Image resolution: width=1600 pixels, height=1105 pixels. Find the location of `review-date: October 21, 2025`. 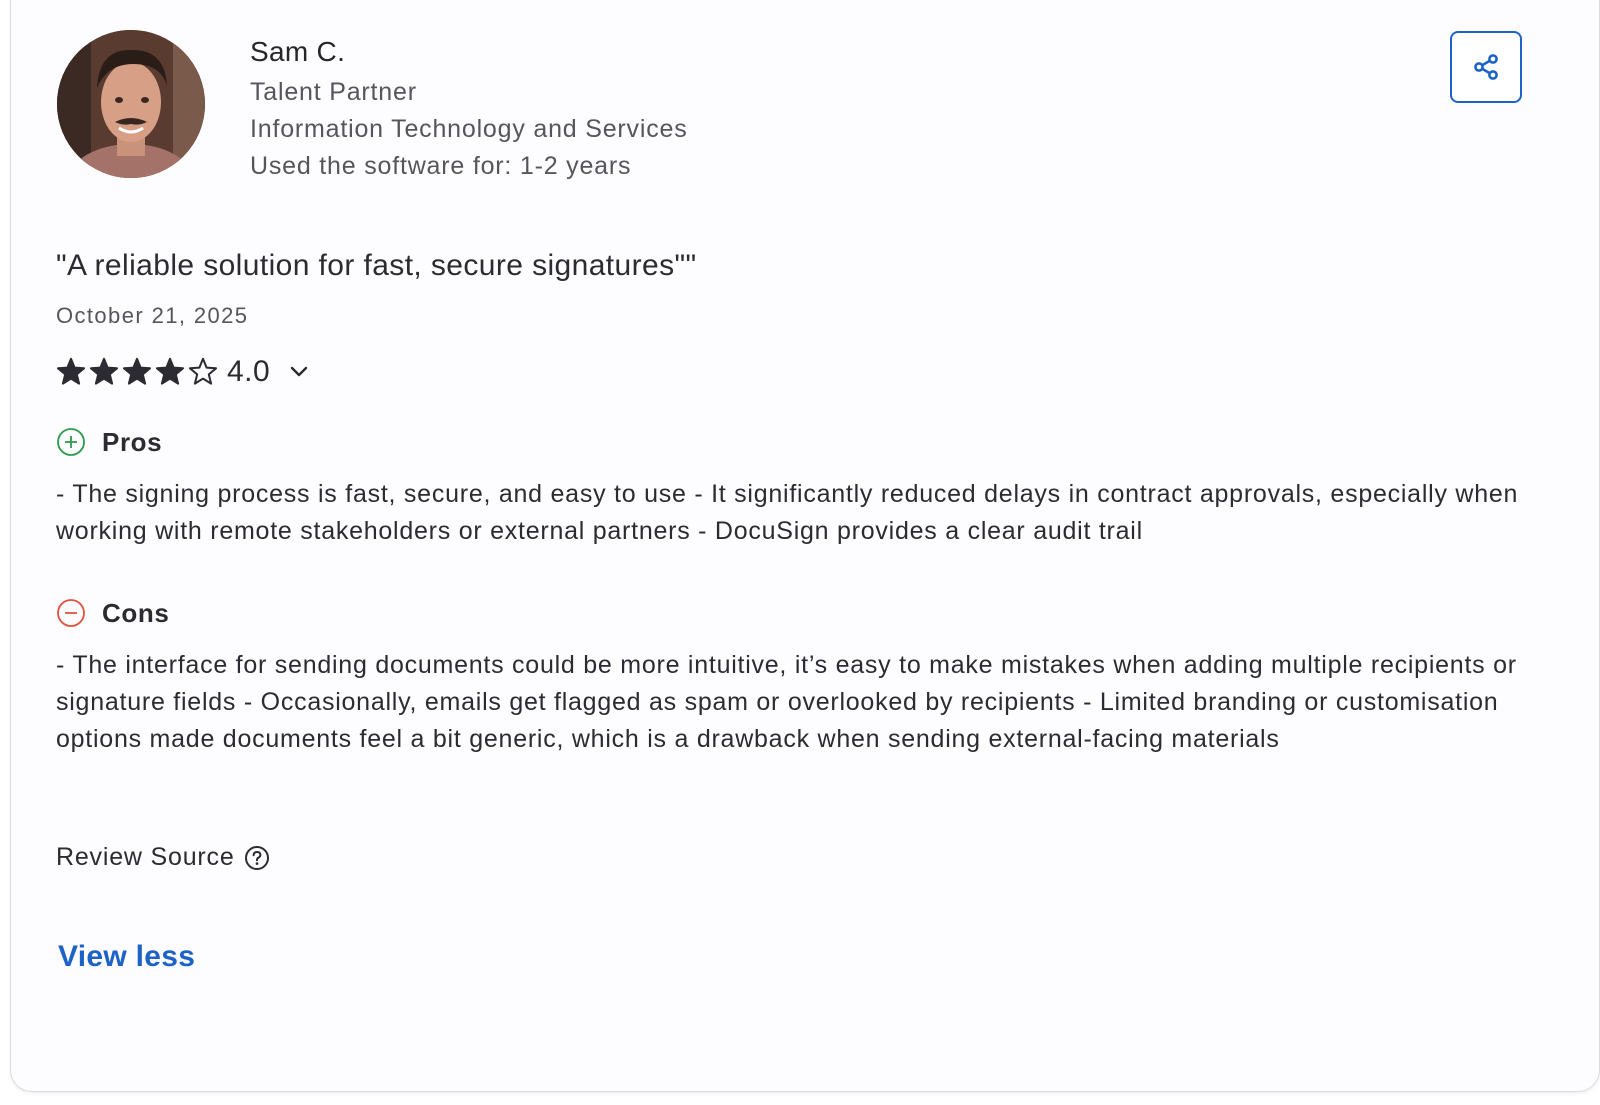

review-date: October 21, 2025 is located at coordinates (152, 315).